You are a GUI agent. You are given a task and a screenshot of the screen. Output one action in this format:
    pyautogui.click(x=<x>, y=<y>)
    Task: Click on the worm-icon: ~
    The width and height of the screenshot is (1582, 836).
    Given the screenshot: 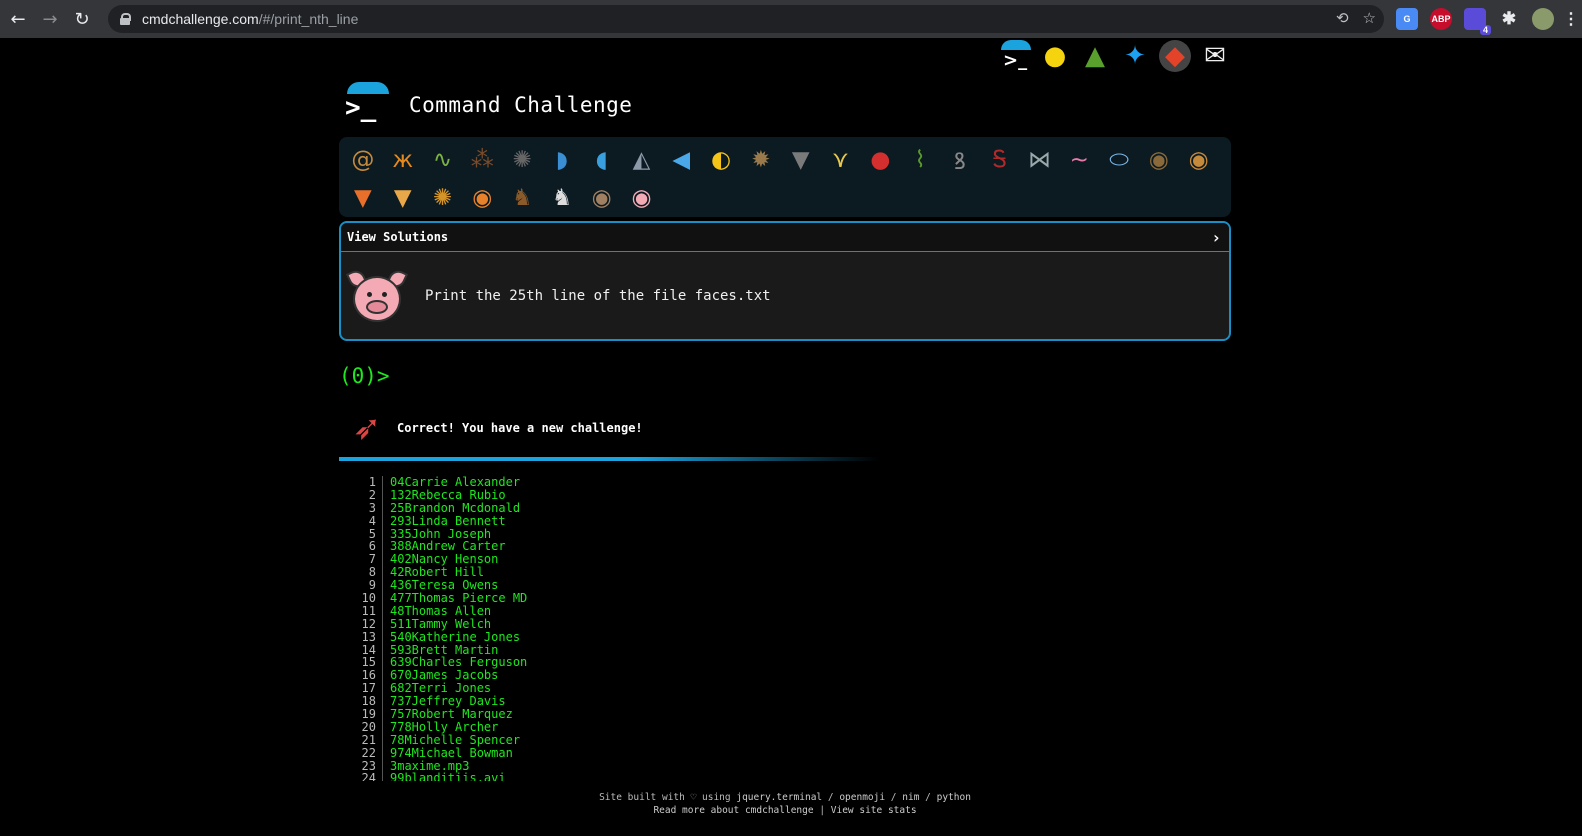 What is the action you would take?
    pyautogui.click(x=1079, y=160)
    